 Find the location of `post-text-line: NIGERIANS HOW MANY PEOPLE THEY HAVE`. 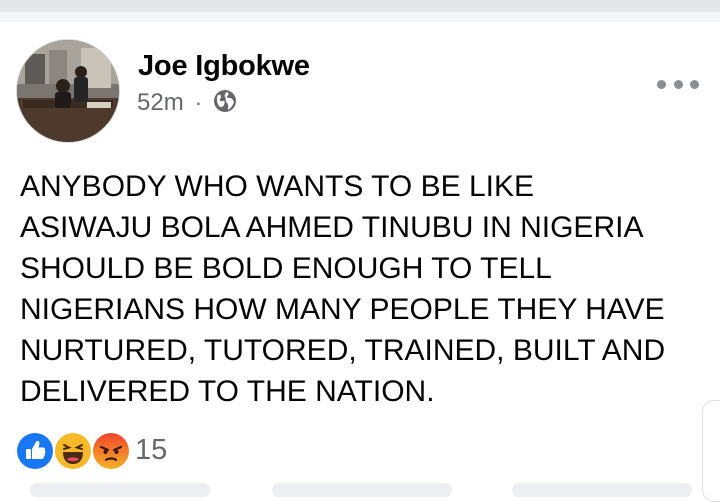

post-text-line: NIGERIANS HOW MANY PEOPLE THEY HAVE is located at coordinates (342, 309).